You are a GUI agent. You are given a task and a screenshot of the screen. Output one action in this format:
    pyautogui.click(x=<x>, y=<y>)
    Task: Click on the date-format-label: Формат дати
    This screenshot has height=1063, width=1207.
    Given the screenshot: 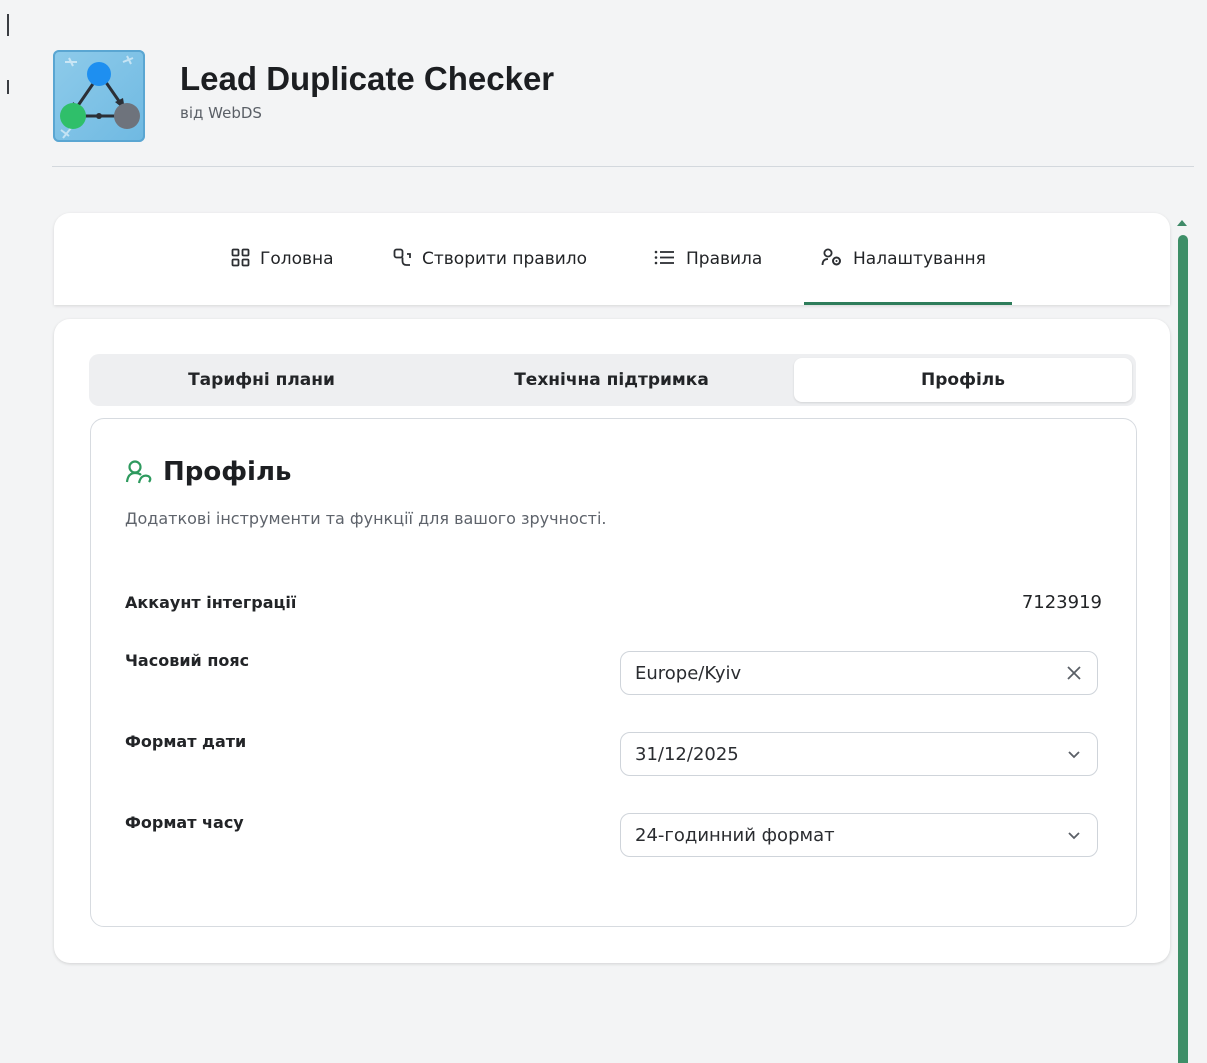 What is the action you would take?
    pyautogui.click(x=186, y=741)
    